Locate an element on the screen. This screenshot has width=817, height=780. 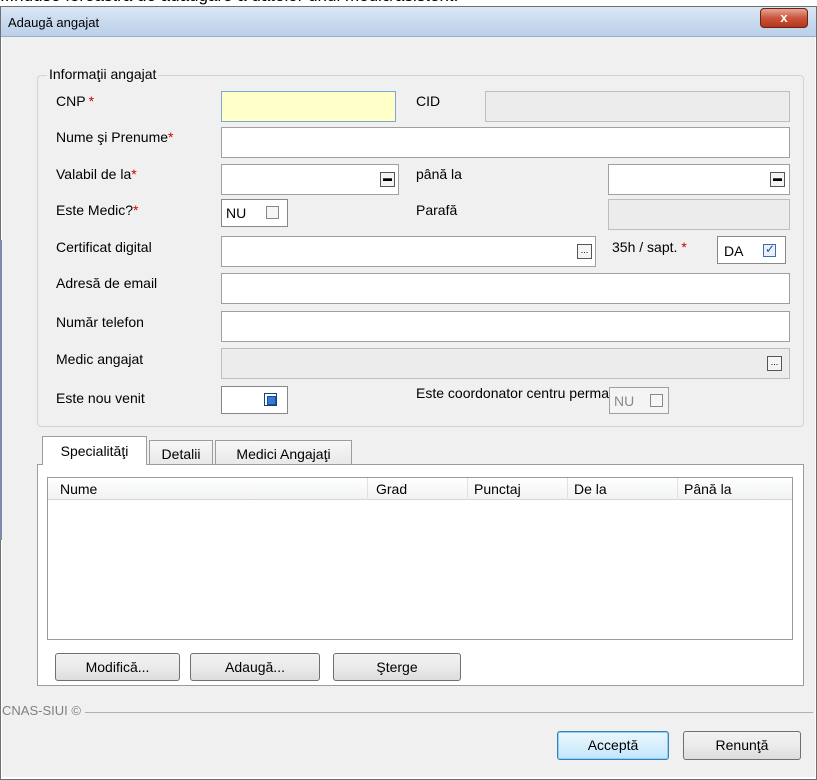
footer-divider is located at coordinates (439, 712).